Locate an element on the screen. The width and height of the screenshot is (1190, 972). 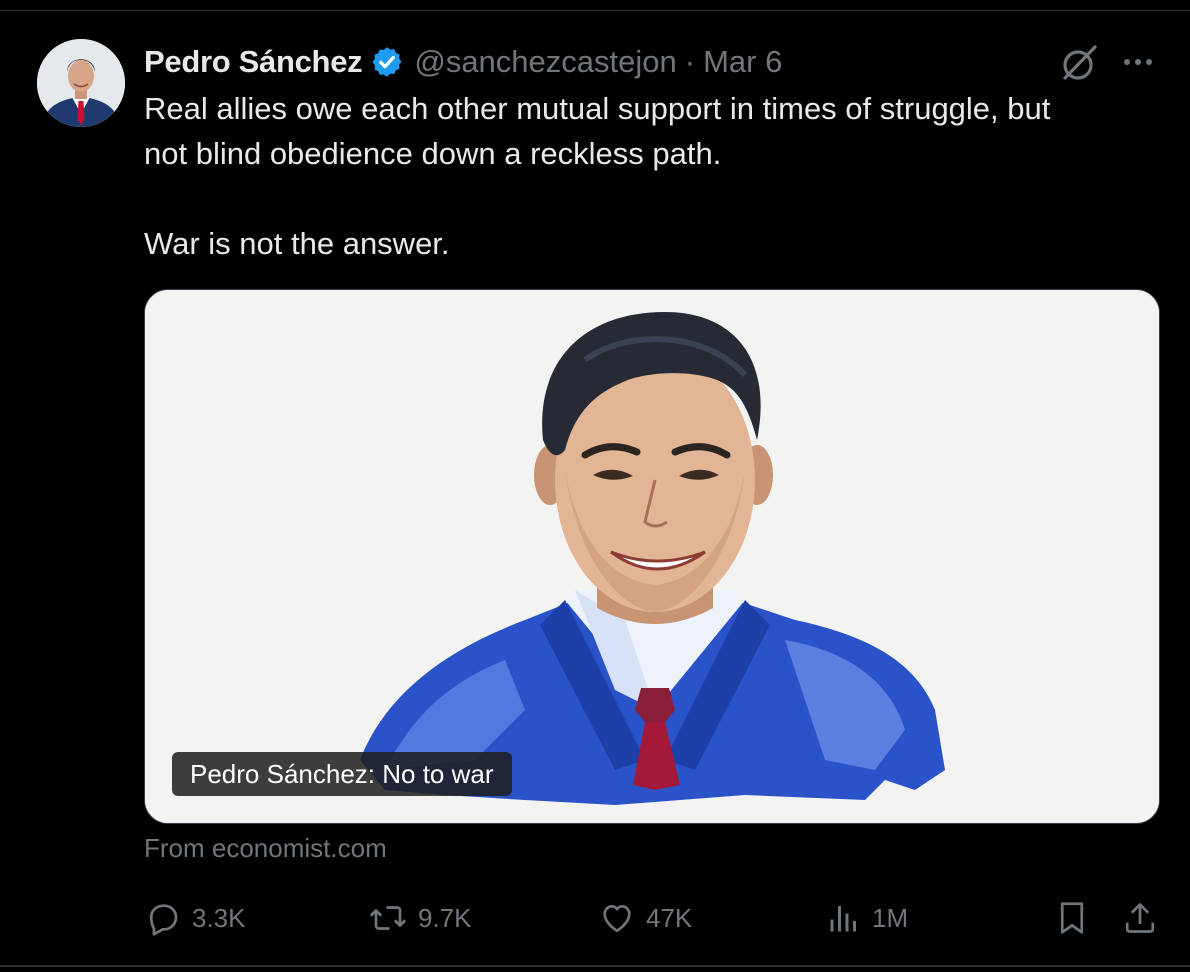
views-count: 1M is located at coordinates (890, 917).